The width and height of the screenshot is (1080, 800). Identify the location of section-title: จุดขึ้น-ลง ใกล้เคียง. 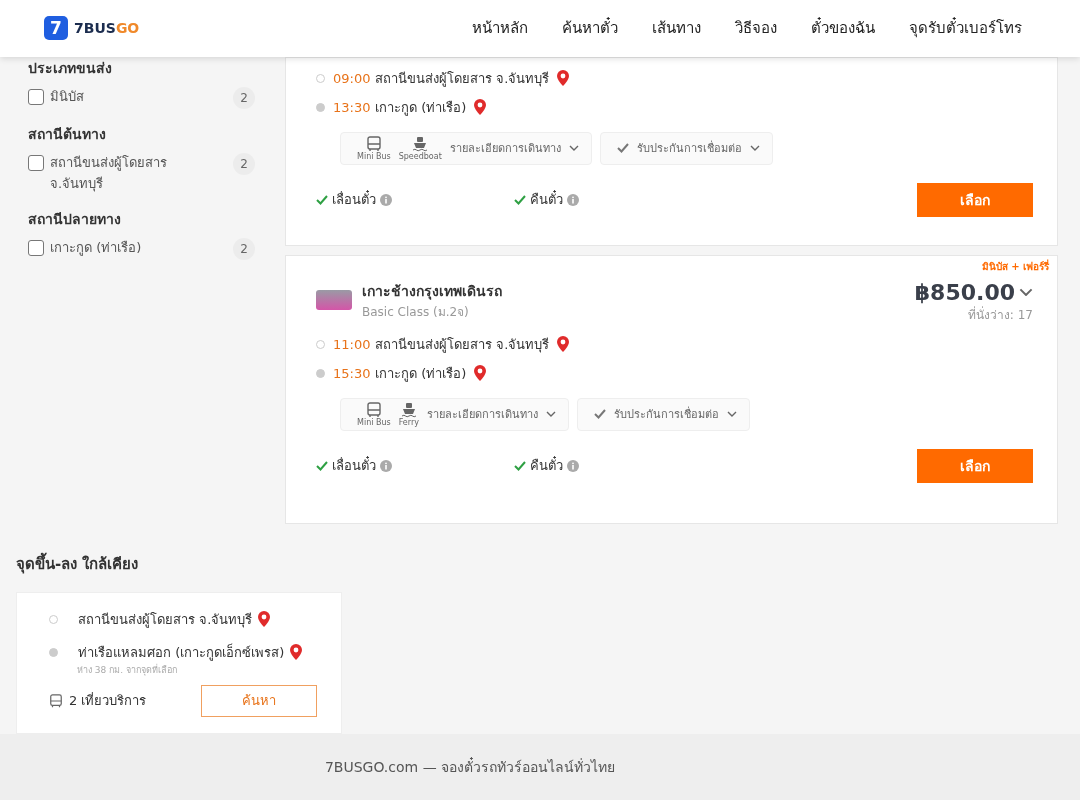
(78, 563).